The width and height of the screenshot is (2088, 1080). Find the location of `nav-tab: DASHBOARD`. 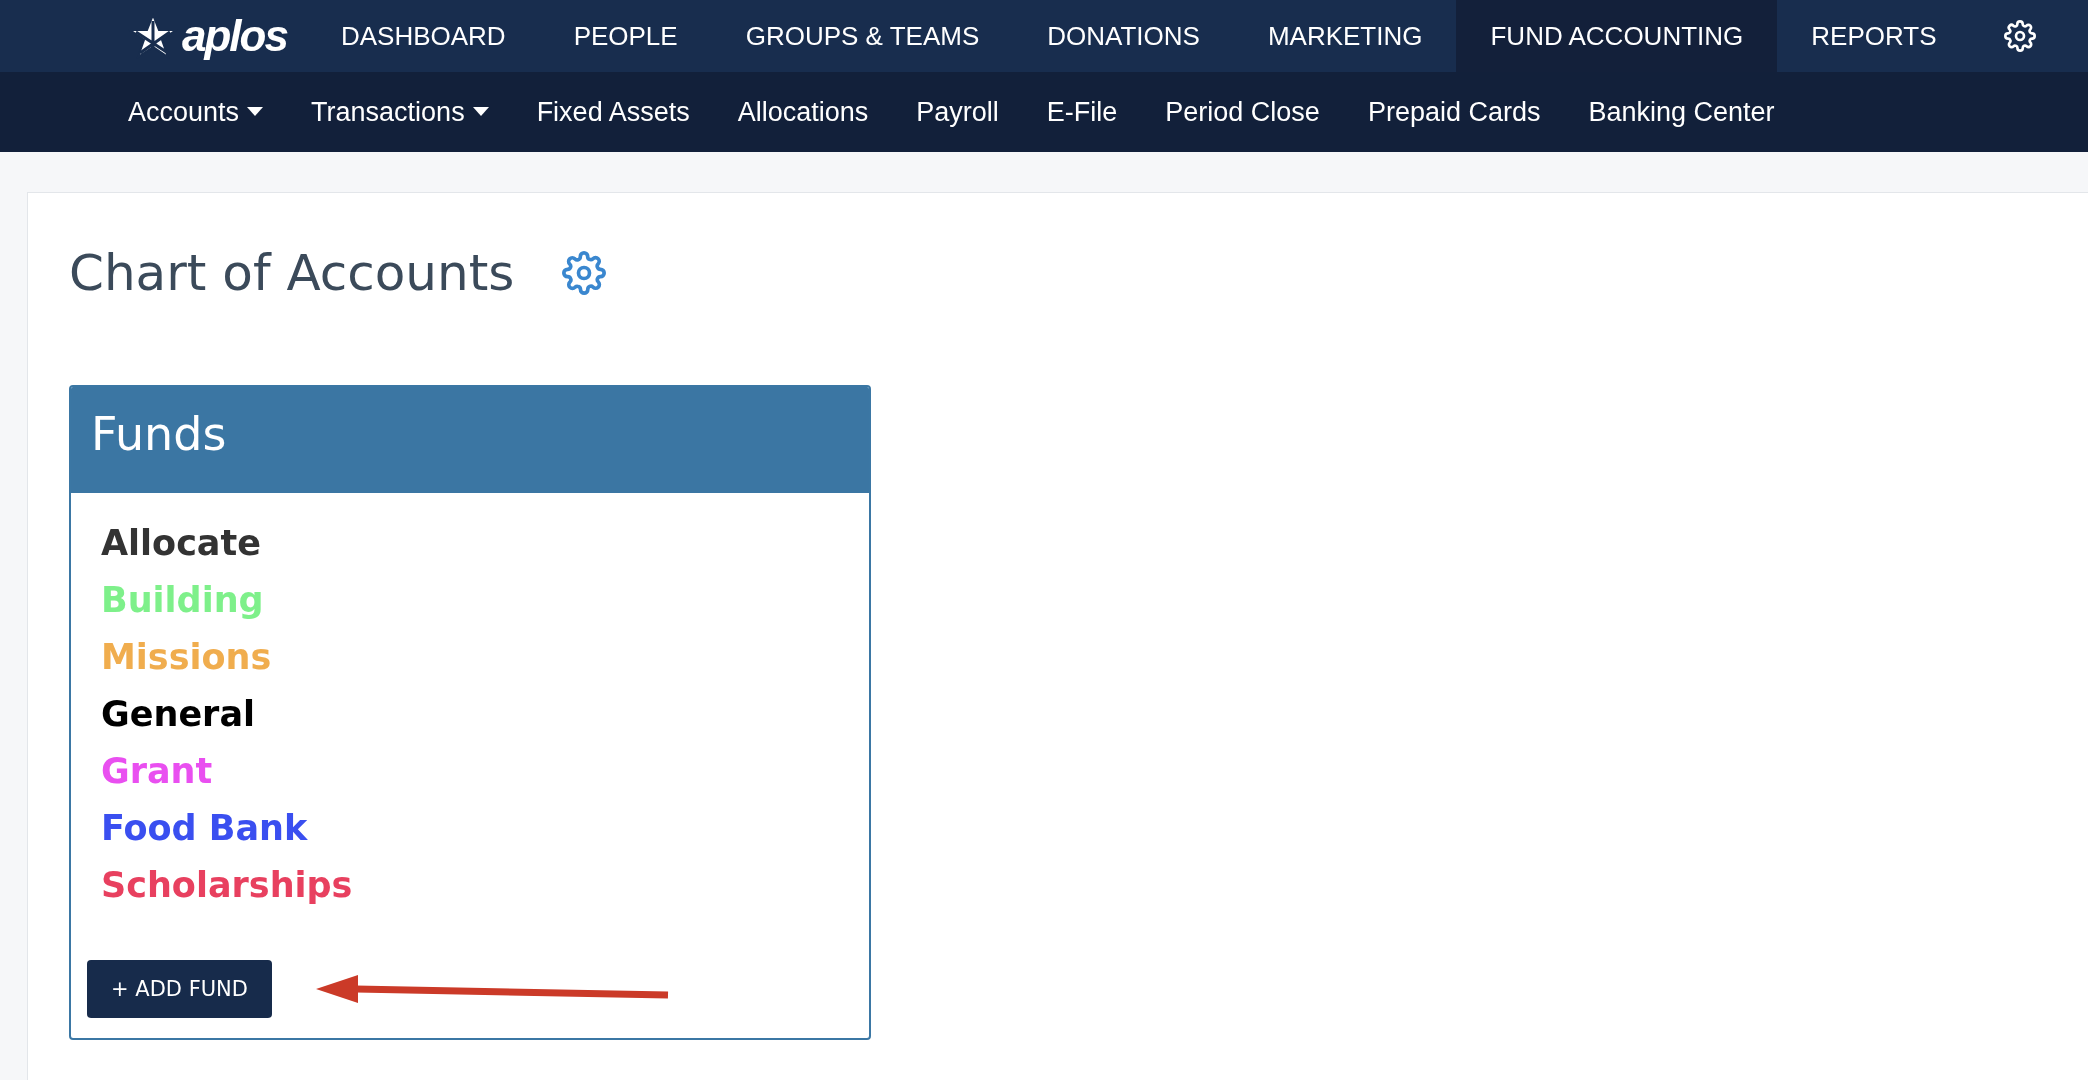

nav-tab: DASHBOARD is located at coordinates (423, 36).